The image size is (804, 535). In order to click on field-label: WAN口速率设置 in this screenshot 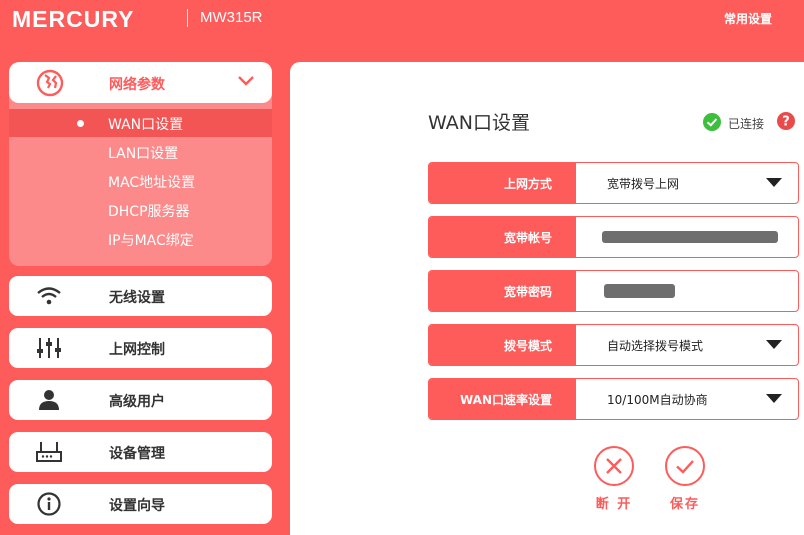, I will do `click(505, 400)`.